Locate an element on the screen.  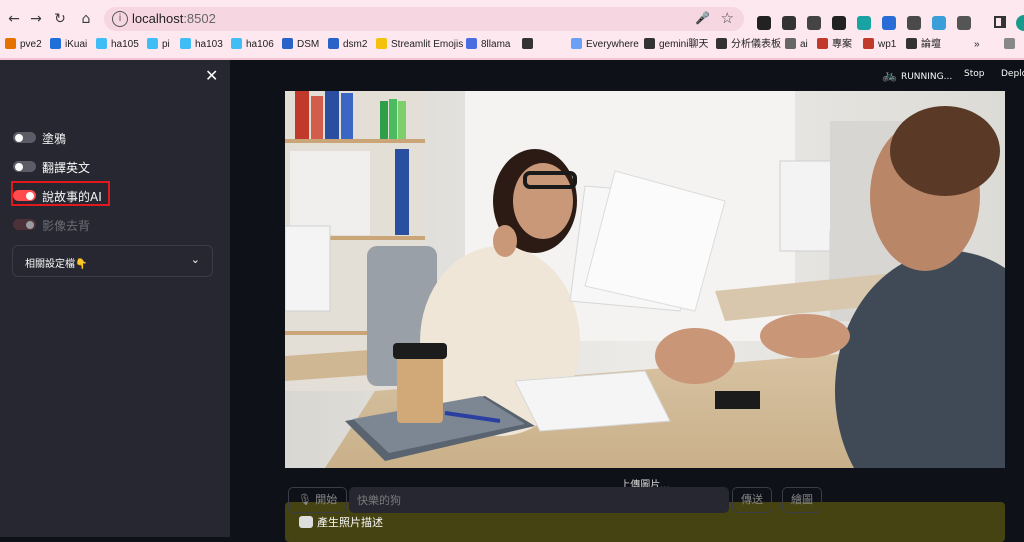
bookmark-item: ha106 is located at coordinates (252, 45).